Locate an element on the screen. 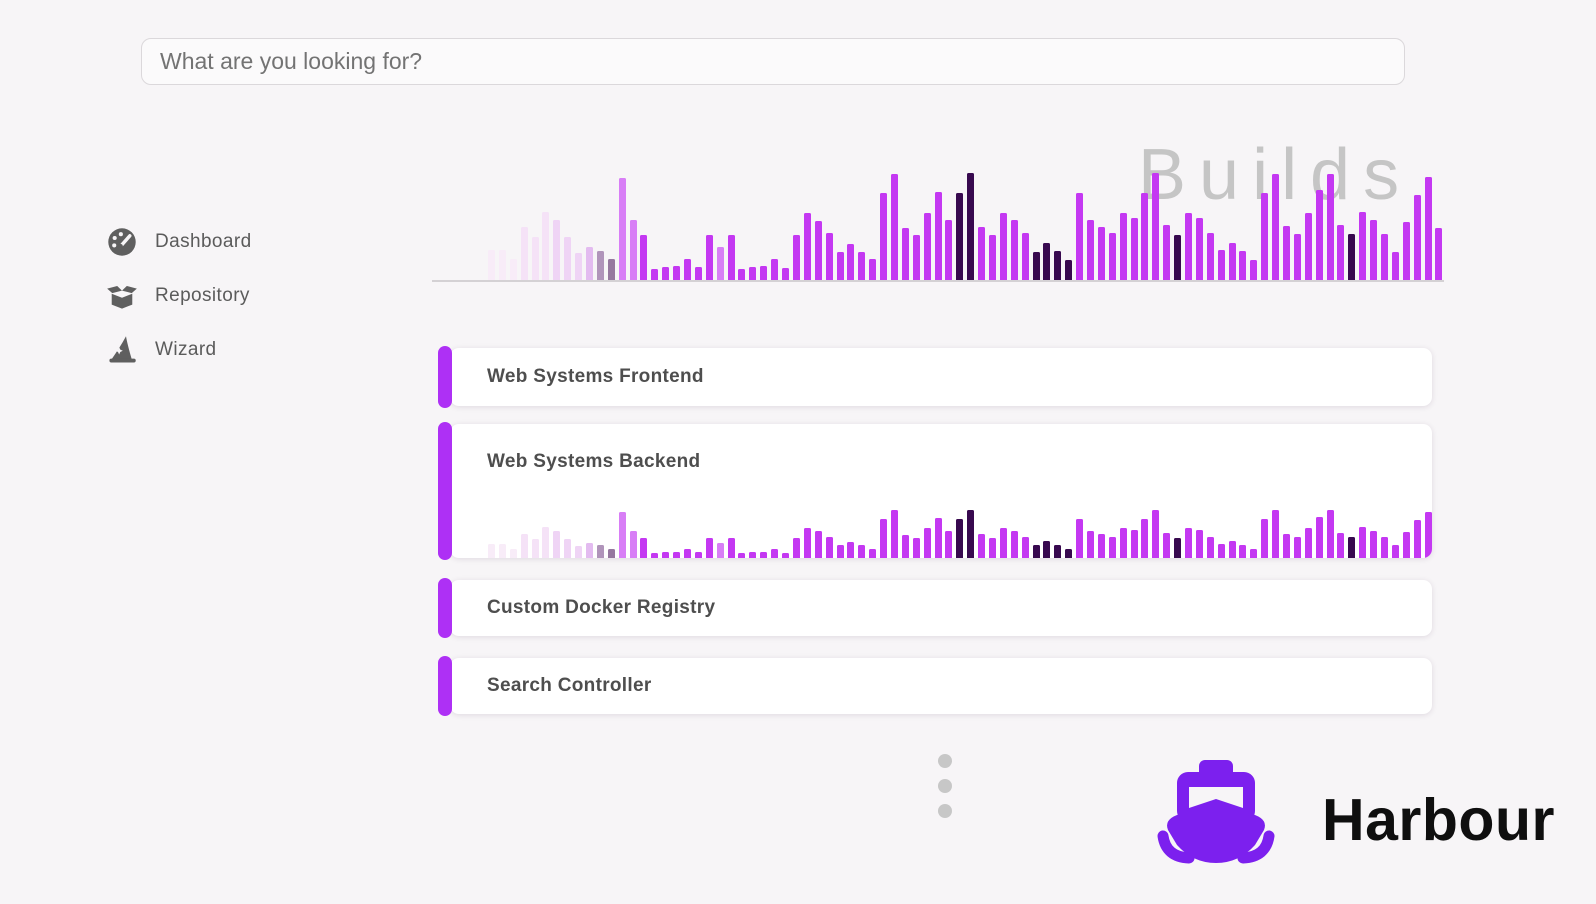 This screenshot has width=1596, height=904. sidebar-item-wizard: Wizard is located at coordinates (161, 350).